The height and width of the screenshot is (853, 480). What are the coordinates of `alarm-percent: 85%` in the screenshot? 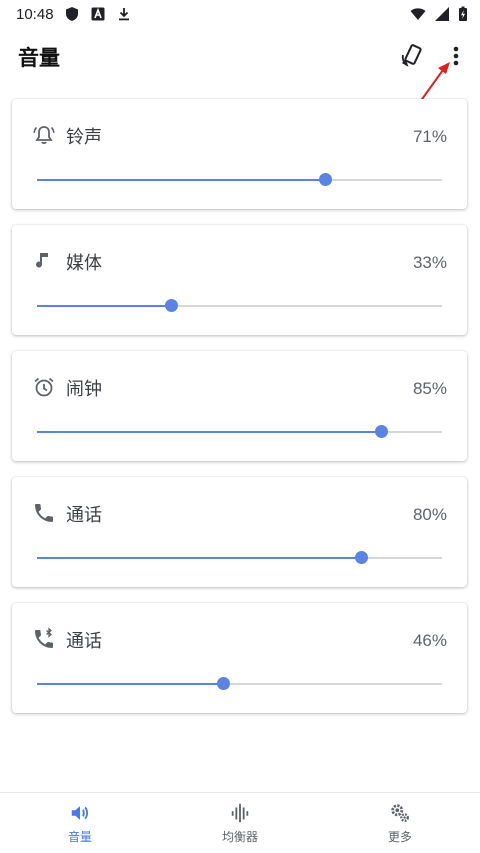 It's located at (429, 388).